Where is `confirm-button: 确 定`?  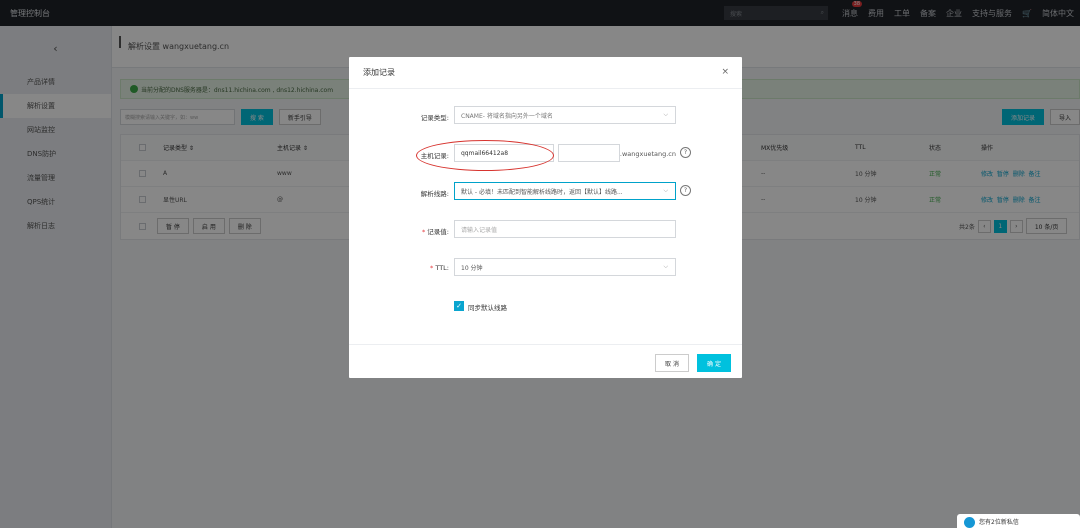 confirm-button: 确 定 is located at coordinates (714, 363).